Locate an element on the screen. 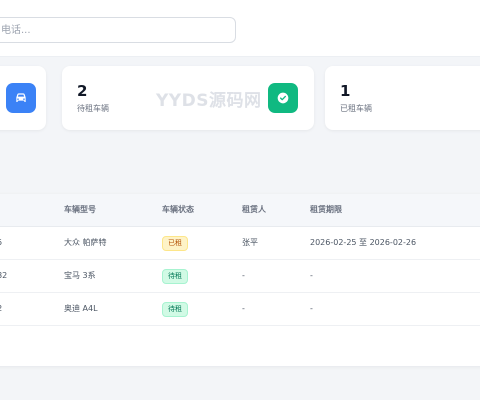 Image resolution: width=480 pixels, height=400 pixels. stat-value: 1 is located at coordinates (345, 91).